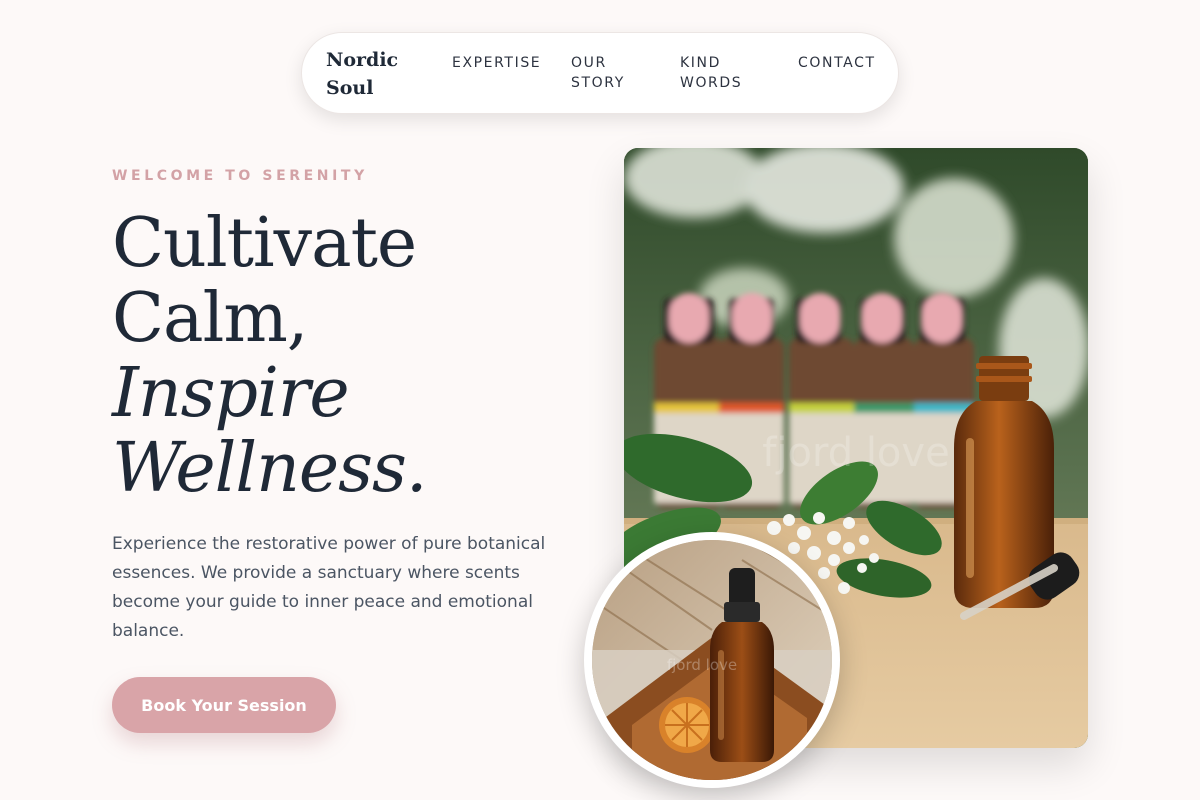 Image resolution: width=1200 pixels, height=800 pixels. I want to click on brand-logo: Nordic Soul, so click(371, 74).